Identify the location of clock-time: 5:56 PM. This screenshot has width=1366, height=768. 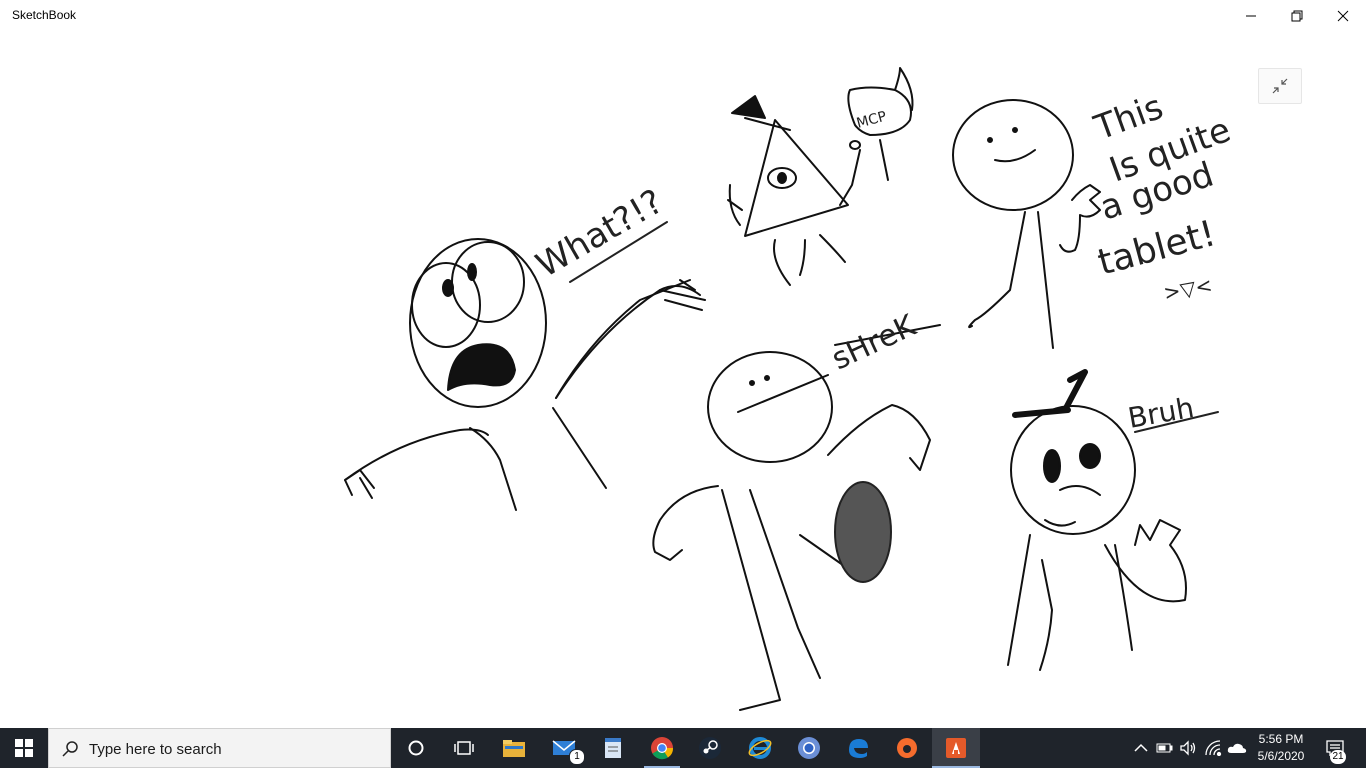
(1281, 739).